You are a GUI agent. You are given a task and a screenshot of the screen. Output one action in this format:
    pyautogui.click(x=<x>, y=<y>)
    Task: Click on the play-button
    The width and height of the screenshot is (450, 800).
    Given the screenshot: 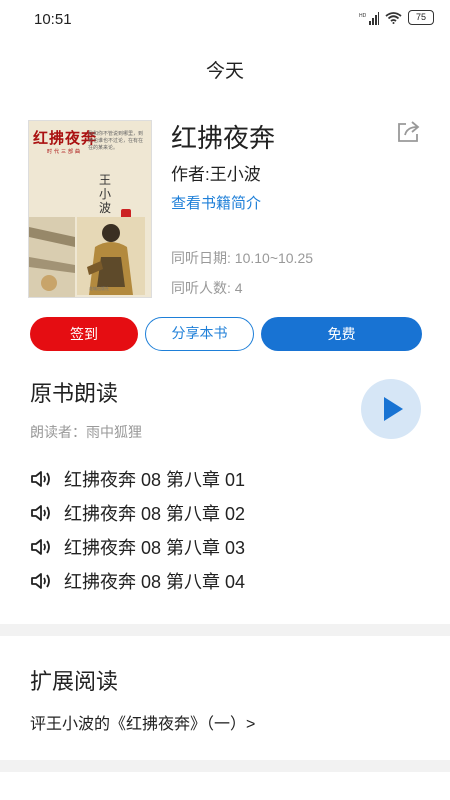 What is the action you would take?
    pyautogui.click(x=391, y=409)
    